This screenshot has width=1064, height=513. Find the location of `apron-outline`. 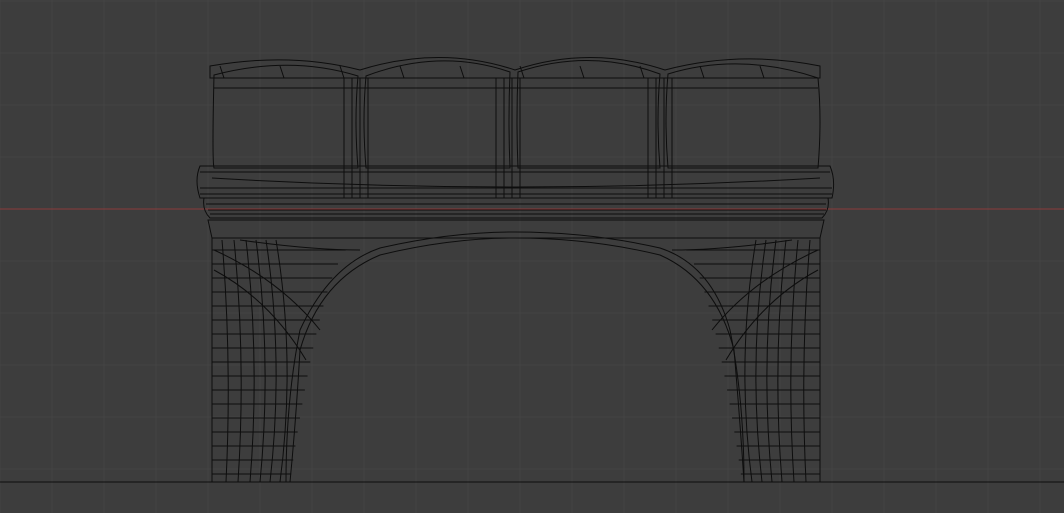

apron-outline is located at coordinates (516, 208).